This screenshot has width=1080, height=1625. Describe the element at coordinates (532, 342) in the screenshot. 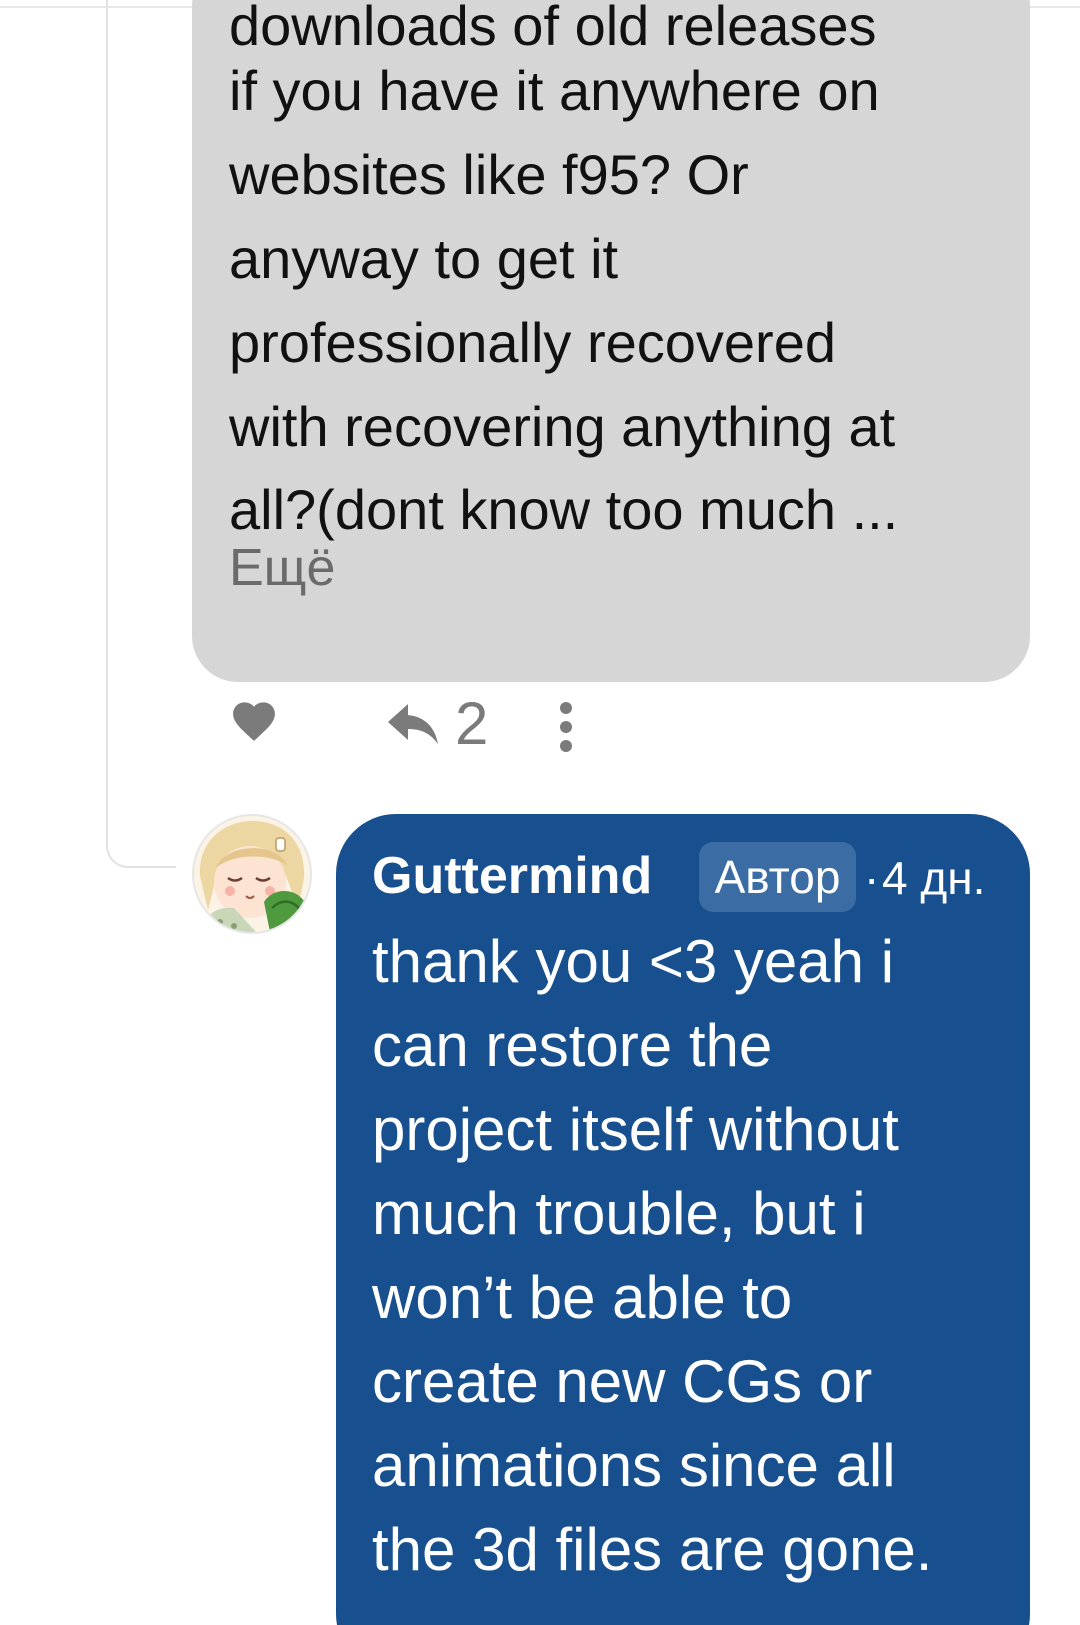

I see `parent-comment-text-line: professionally recovered` at that location.